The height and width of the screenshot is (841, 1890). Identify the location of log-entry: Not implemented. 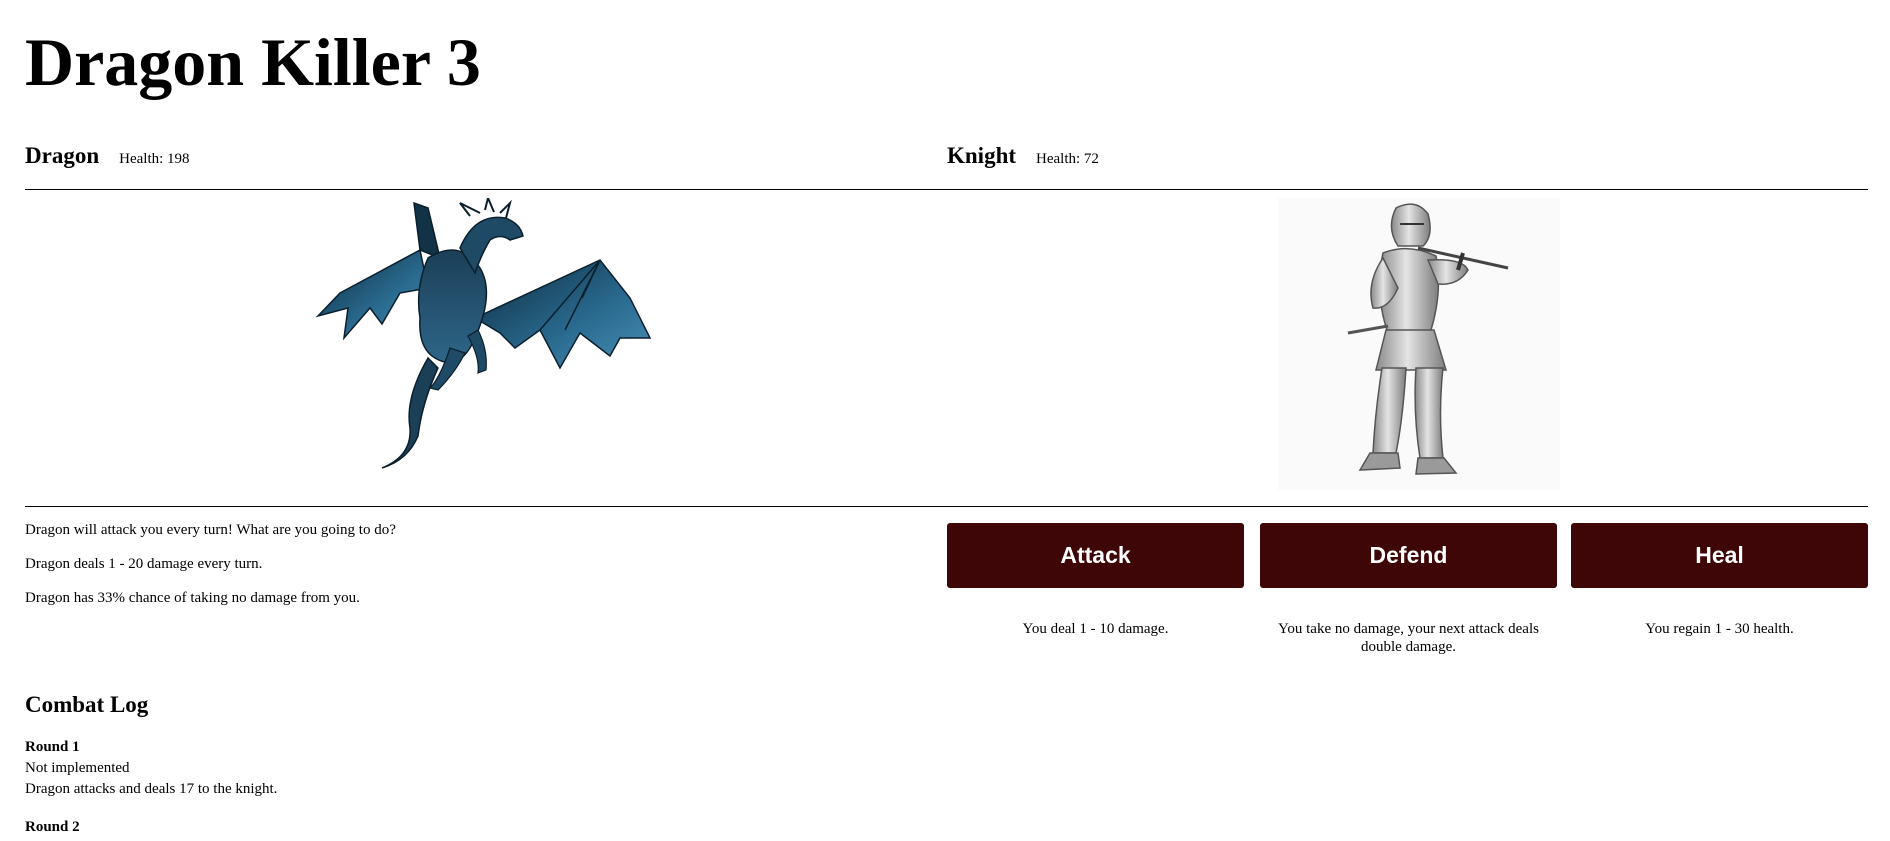
(77, 768).